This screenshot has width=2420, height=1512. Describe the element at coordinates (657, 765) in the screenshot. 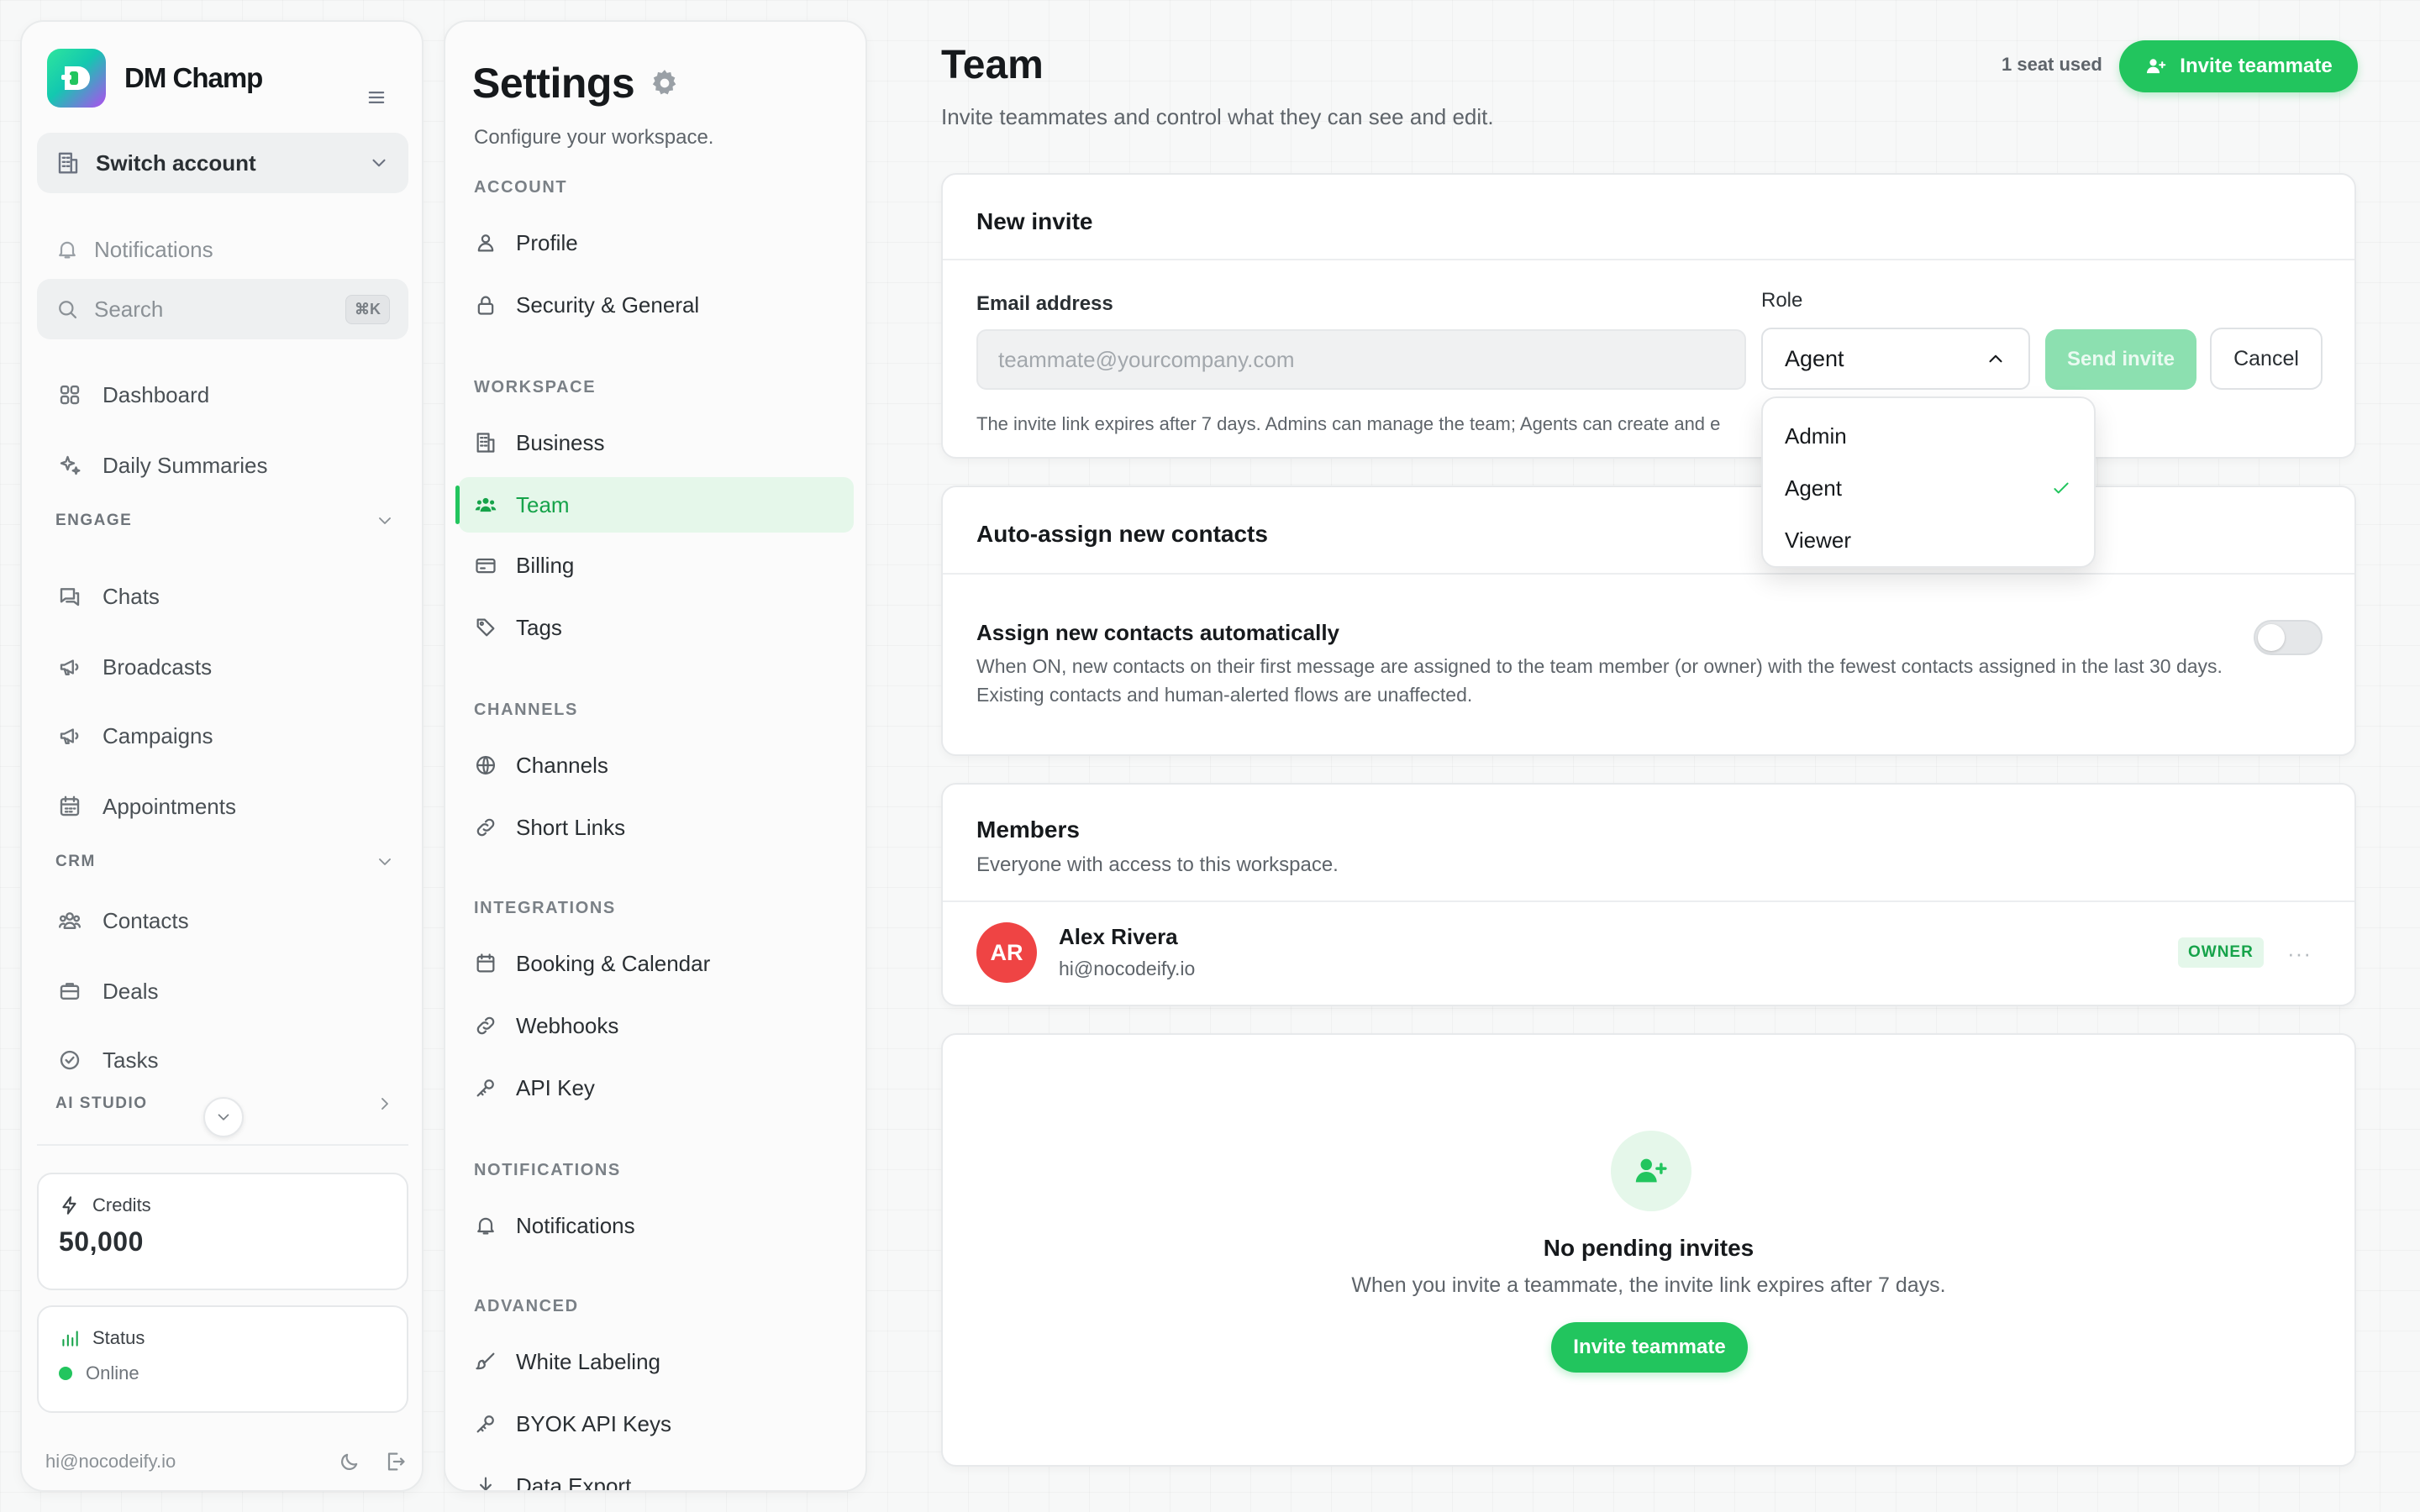

I see `settings-item-channels: Channels` at that location.